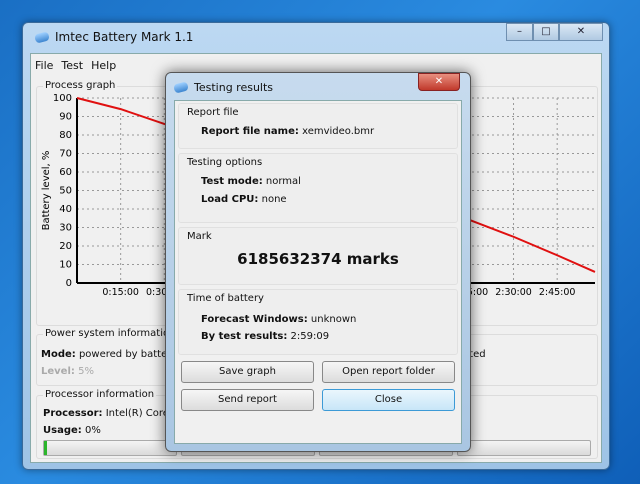 The image size is (640, 484). What do you see at coordinates (254, 319) in the screenshot?
I see `forecast-label: Forecast Windows:` at bounding box center [254, 319].